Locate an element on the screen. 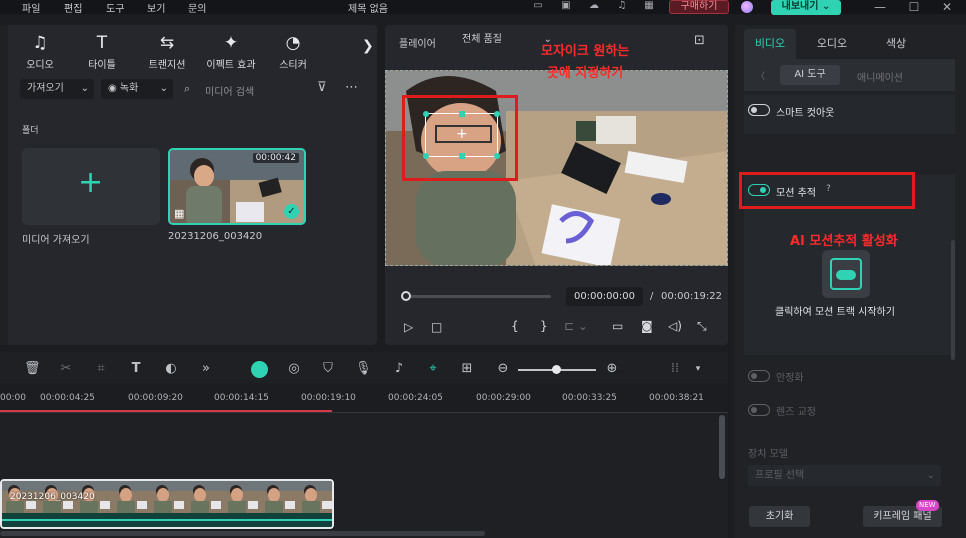 This screenshot has height=538, width=966. track-start-hint: 클릭하여 모션 트랙 시작하기 is located at coordinates (835, 312).